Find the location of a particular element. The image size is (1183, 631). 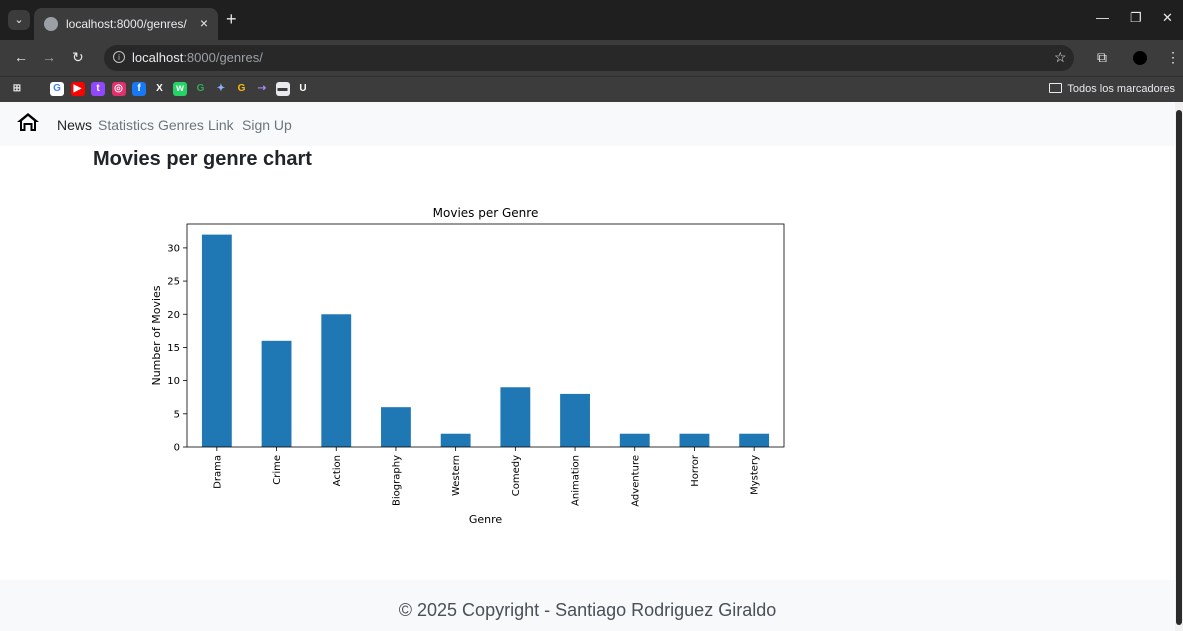

instagram-icon: ◎ is located at coordinates (118, 89).